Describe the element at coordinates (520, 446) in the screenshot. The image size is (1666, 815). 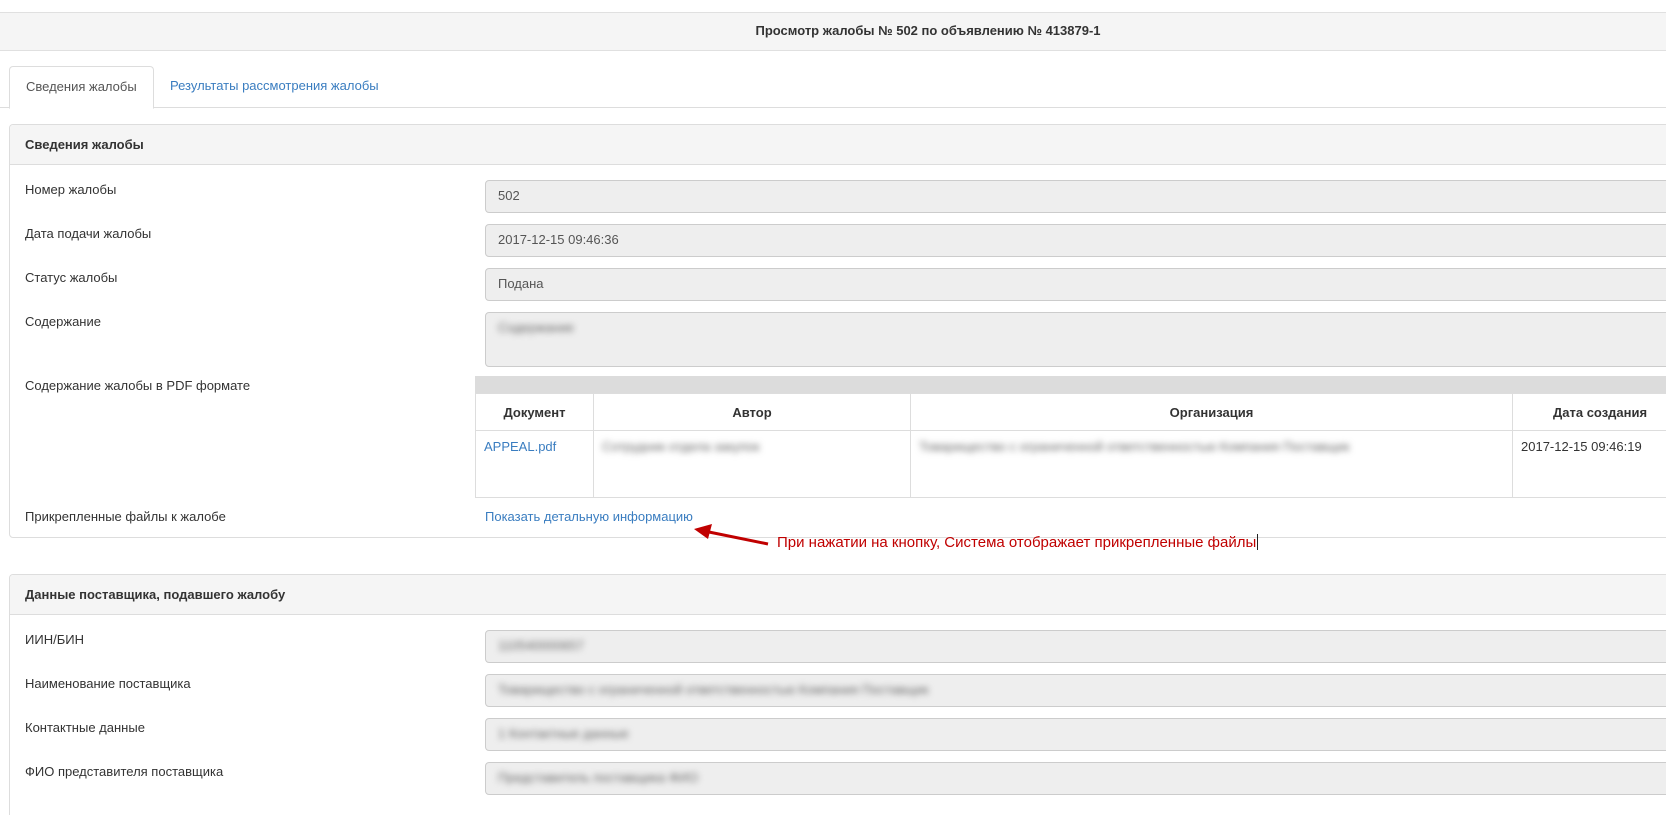
I see `appeal-pdf-link: APPEAL.pdf` at that location.